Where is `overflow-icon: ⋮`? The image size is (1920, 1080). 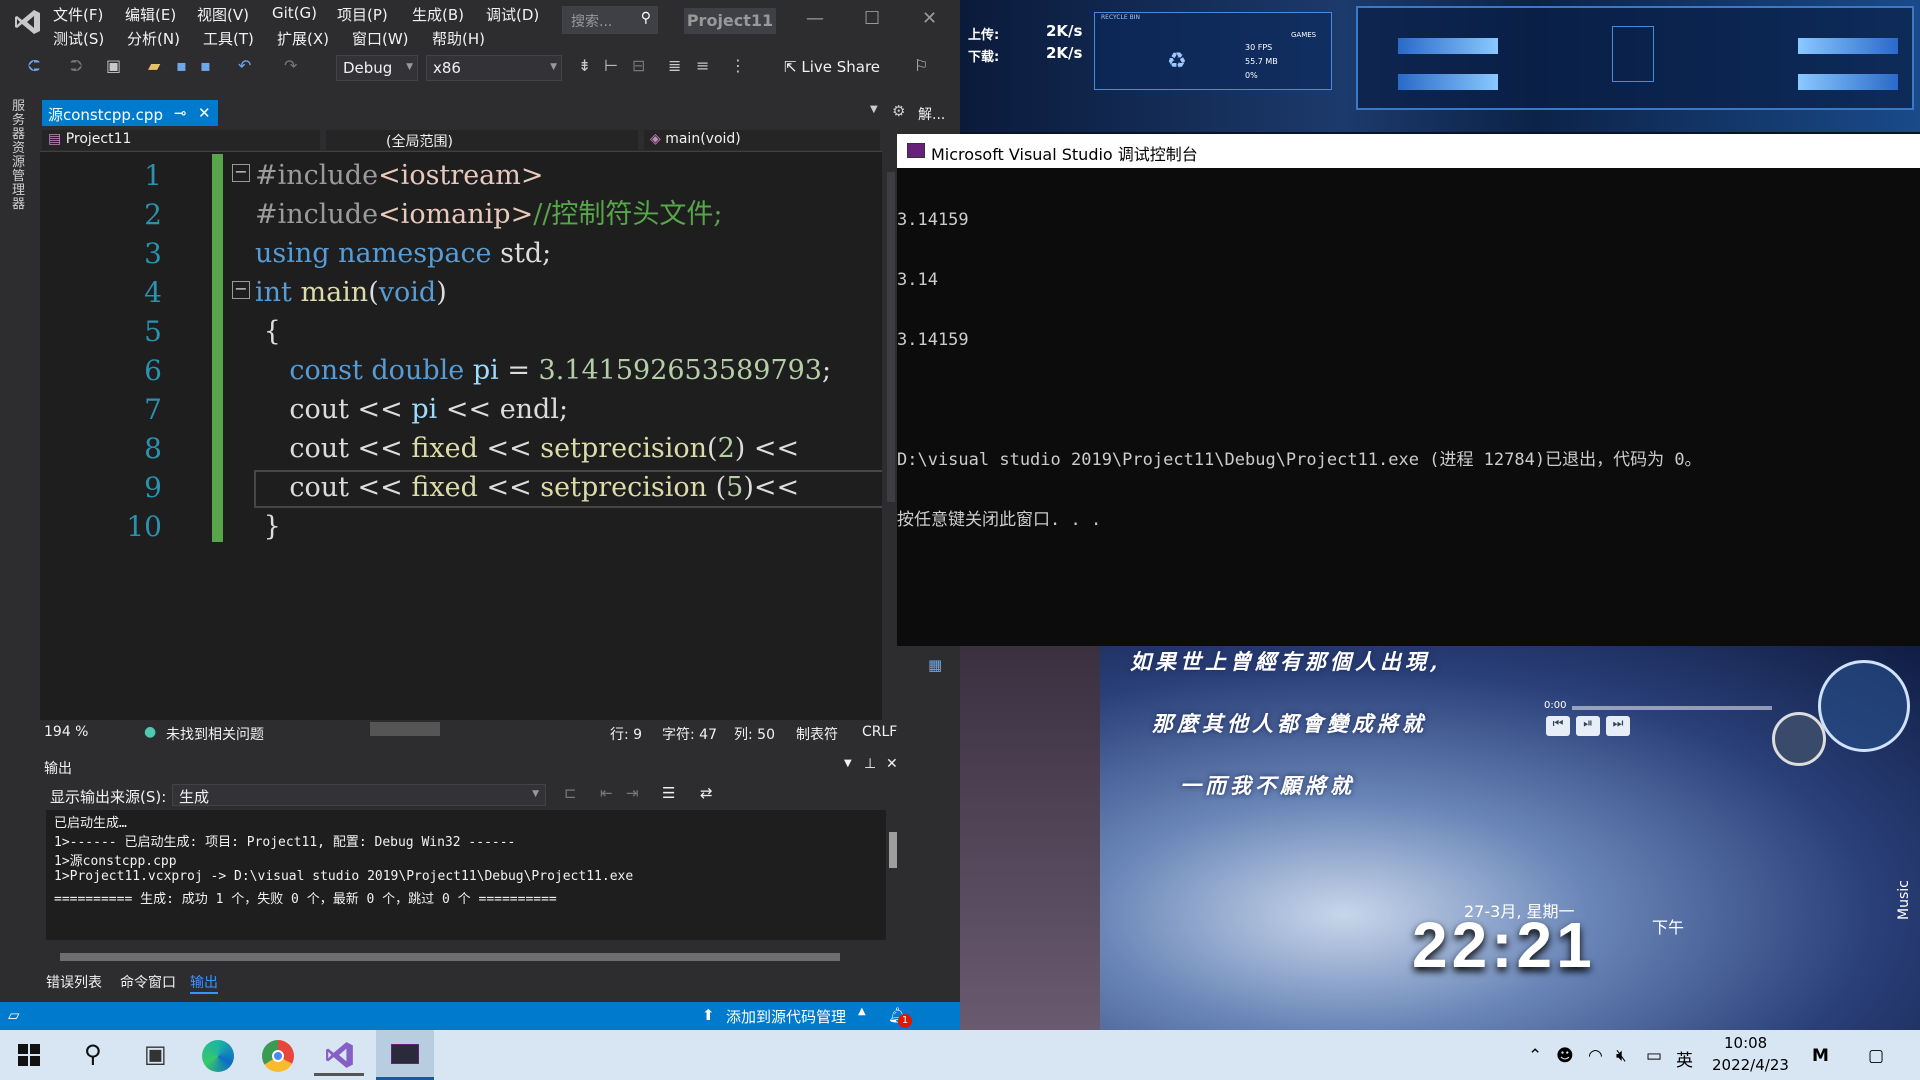
overflow-icon: ⋮ is located at coordinates (738, 65).